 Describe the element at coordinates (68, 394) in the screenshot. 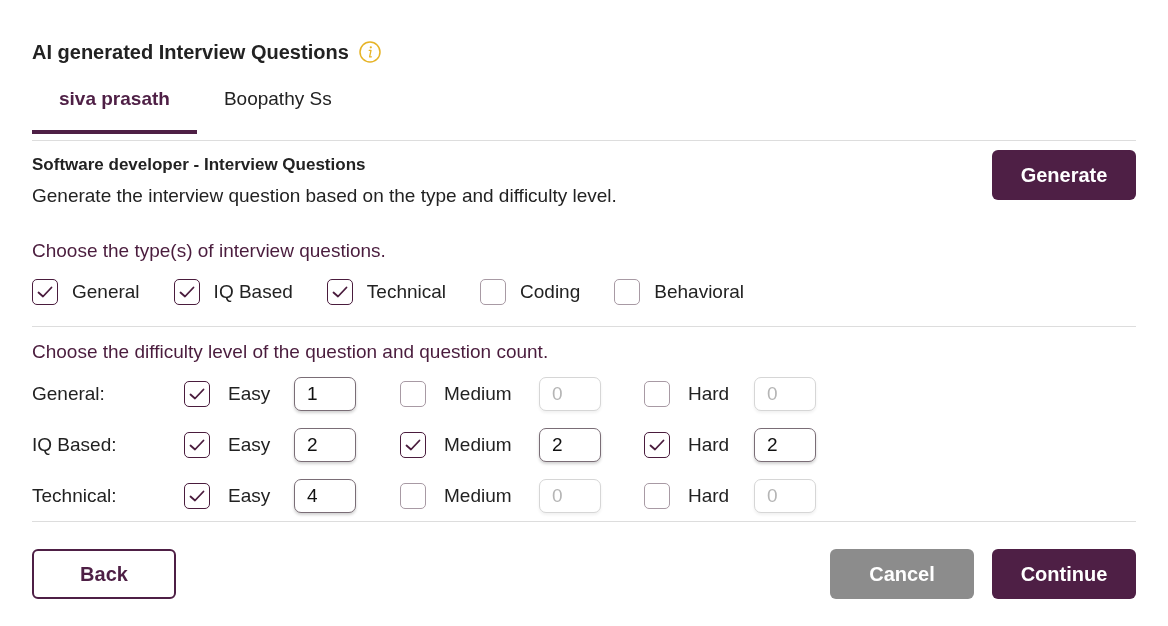

I see `row-label: General:` at that location.